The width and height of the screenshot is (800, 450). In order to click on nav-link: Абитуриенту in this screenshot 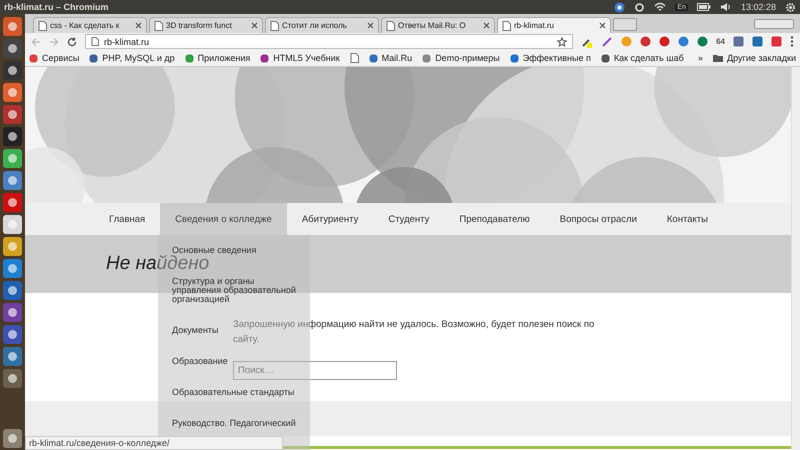, I will do `click(330, 219)`.